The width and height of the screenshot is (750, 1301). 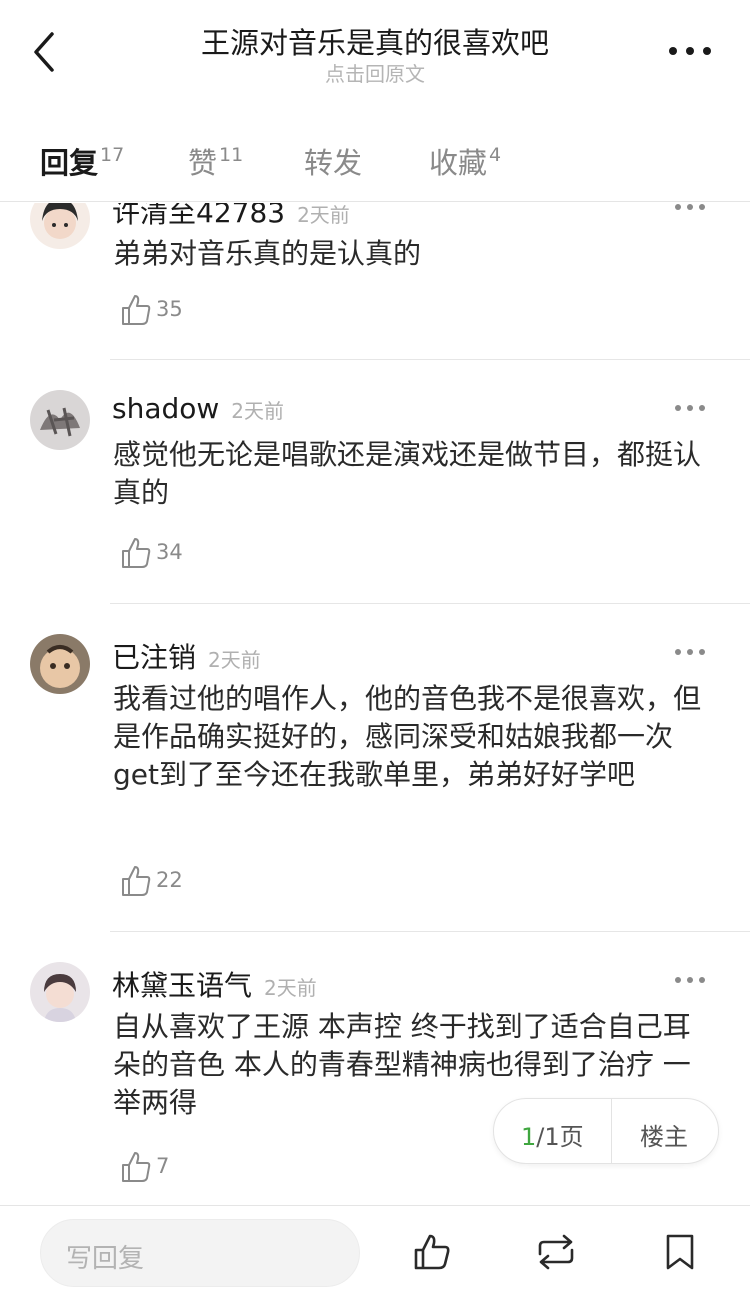 I want to click on author-name: 许清至42783, so click(x=198, y=216).